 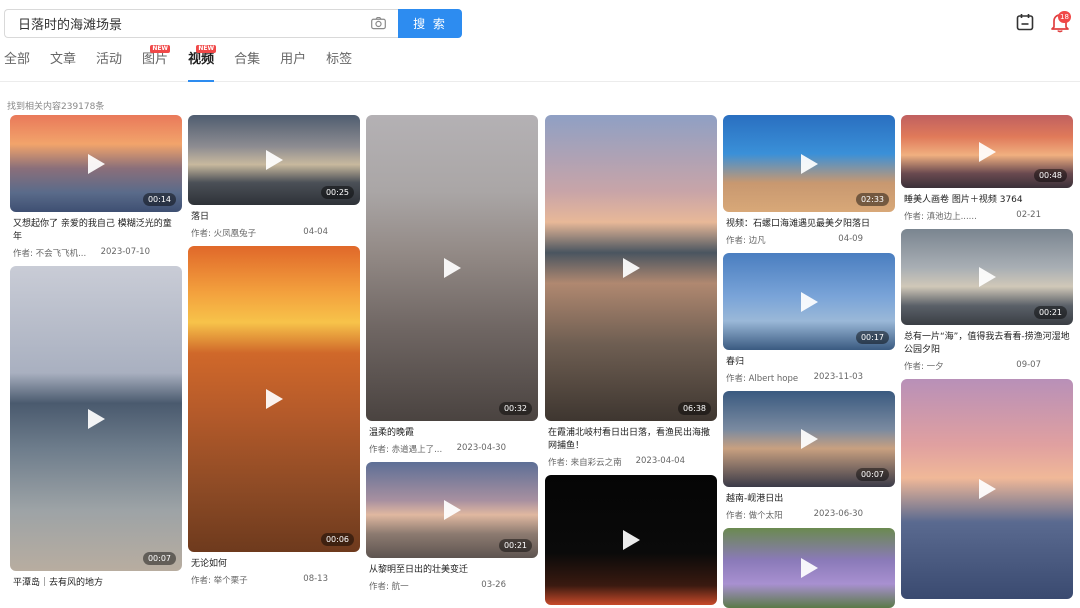 I want to click on video-thumbnail: 00:17, so click(x=809, y=301).